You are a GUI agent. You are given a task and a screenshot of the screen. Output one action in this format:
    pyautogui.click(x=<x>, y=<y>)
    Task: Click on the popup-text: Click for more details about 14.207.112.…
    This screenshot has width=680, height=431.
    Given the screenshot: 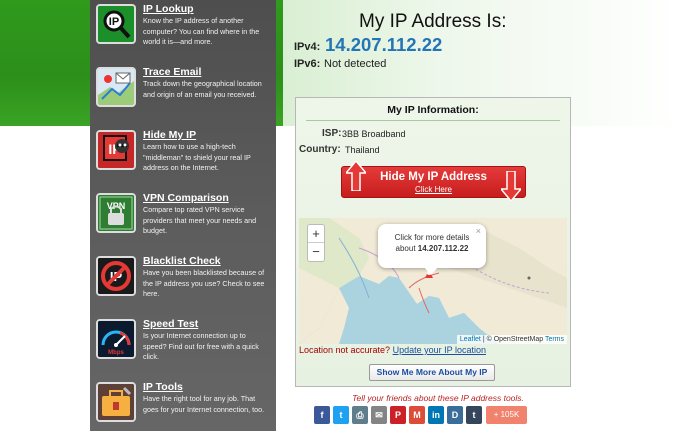 What is the action you would take?
    pyautogui.click(x=432, y=243)
    